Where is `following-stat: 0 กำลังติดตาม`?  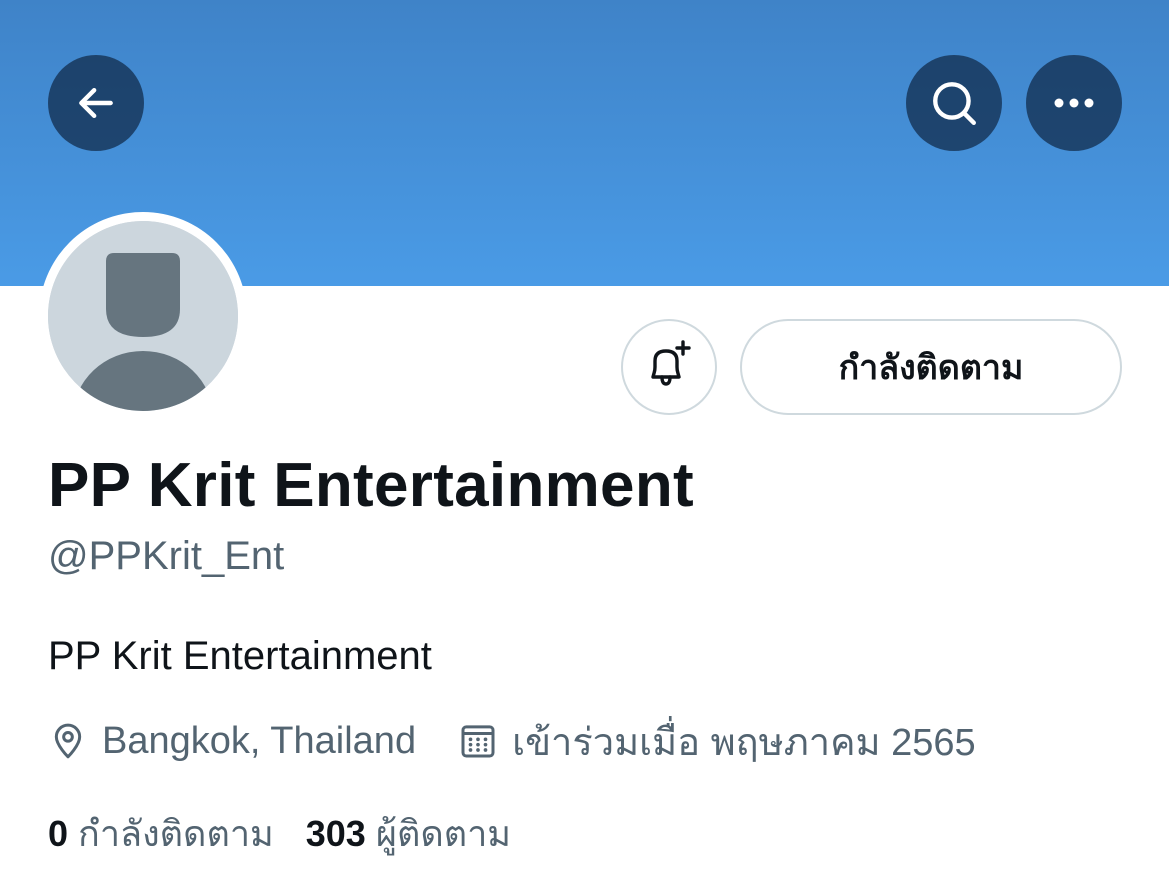 following-stat: 0 กำลังติดตาม is located at coordinates (161, 833).